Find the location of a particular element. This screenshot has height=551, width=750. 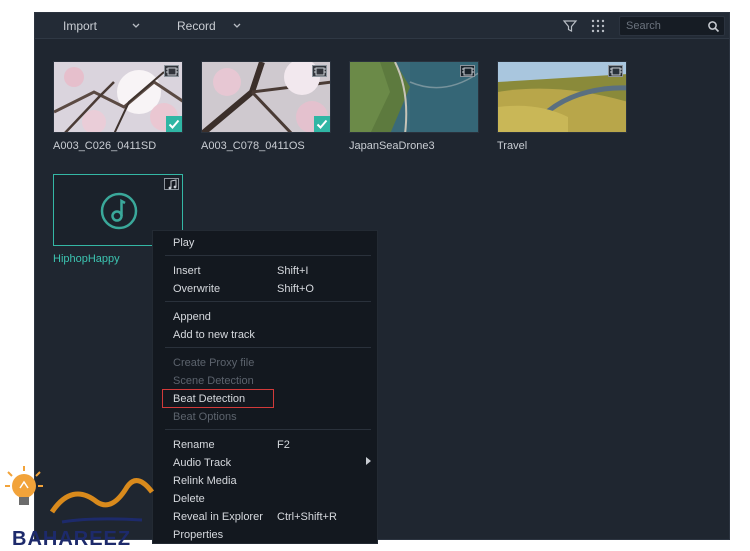

media-tile: A003_C026_0411SD is located at coordinates (118, 106).